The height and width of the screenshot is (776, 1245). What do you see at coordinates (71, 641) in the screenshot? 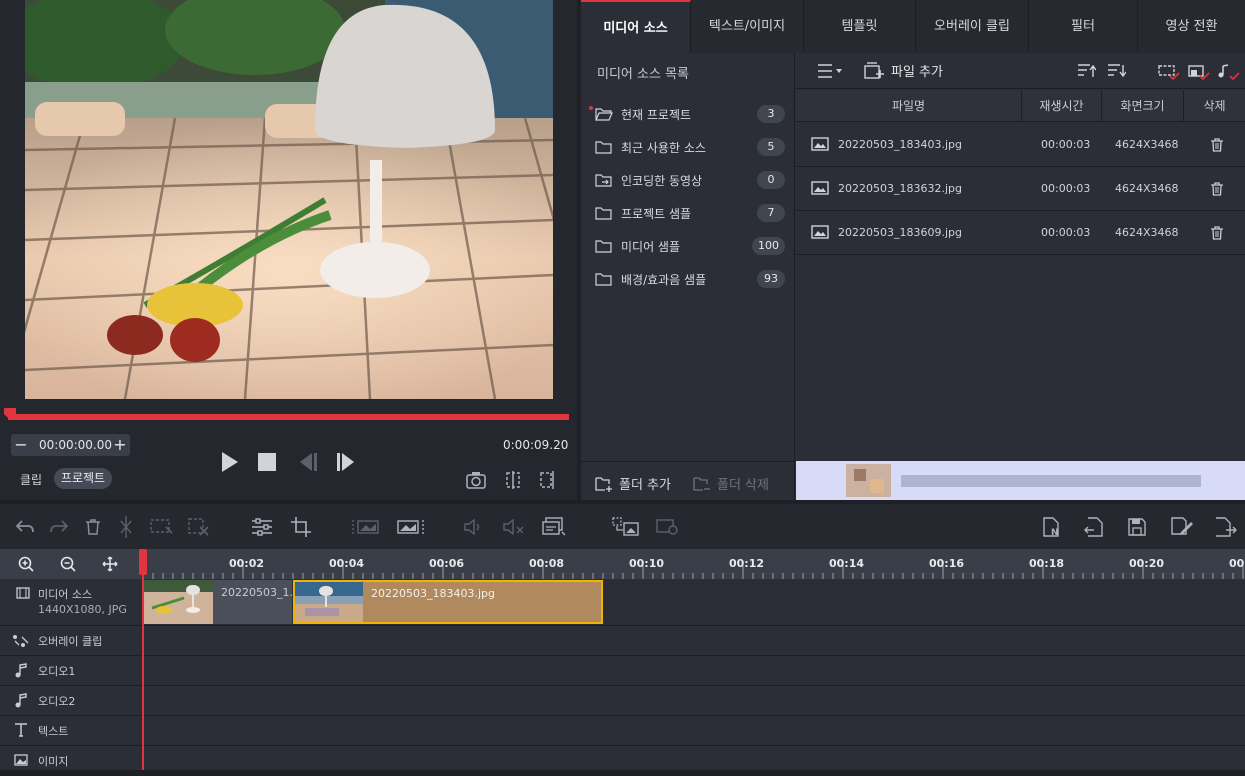
I see `track-header-overlay: 오버레이 클립` at bounding box center [71, 641].